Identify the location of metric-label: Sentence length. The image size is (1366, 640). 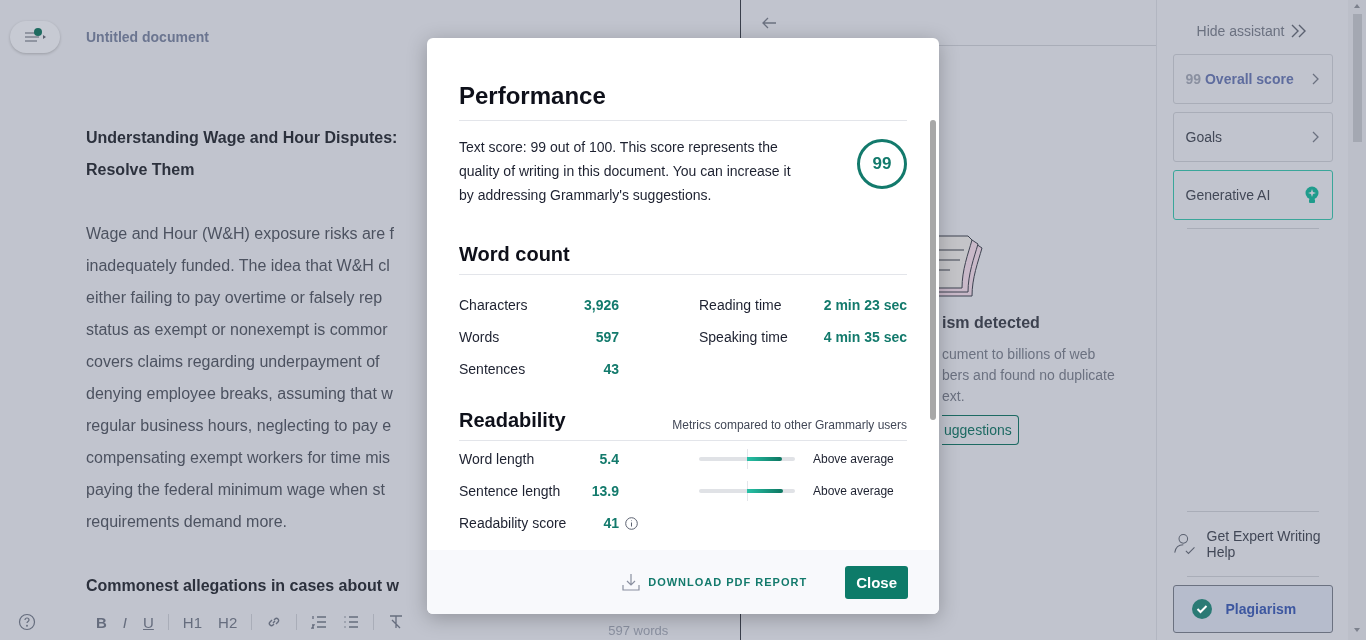
(510, 491).